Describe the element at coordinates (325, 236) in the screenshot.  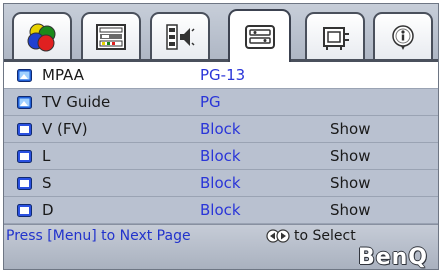
I see `select-hint-text: to Select` at that location.